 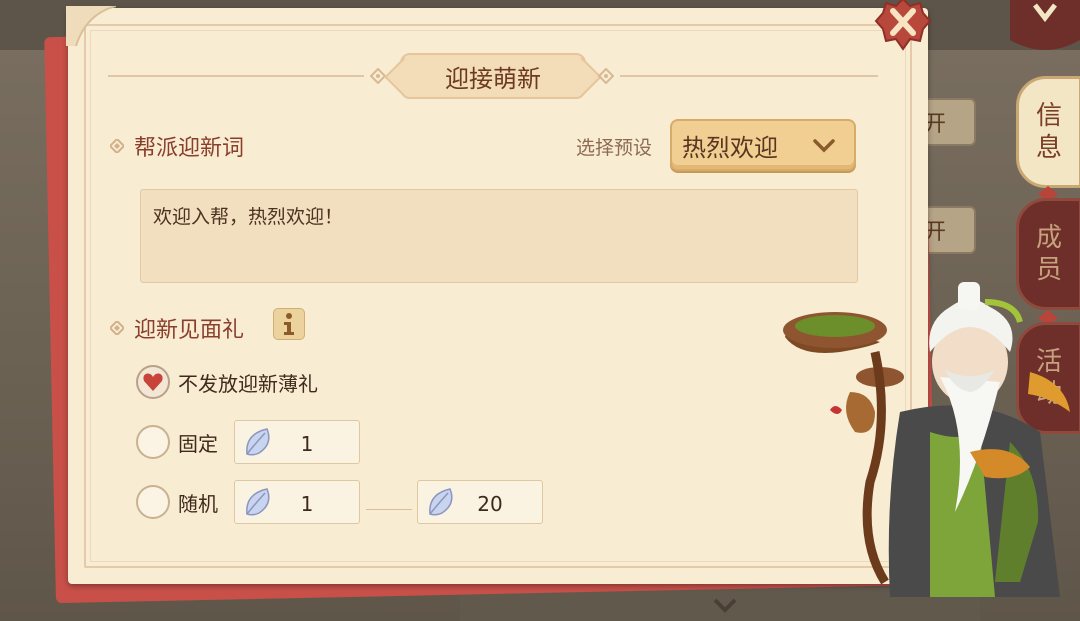 What do you see at coordinates (177, 502) in the screenshot?
I see `gift-option-random: 随机` at bounding box center [177, 502].